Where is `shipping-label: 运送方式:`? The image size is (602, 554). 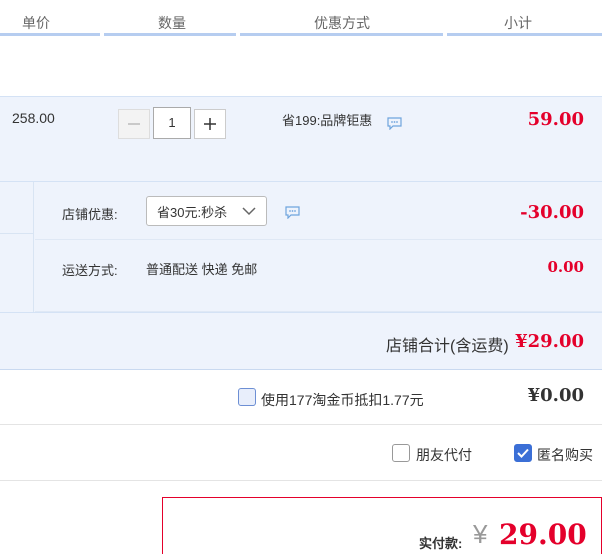
shipping-label: 运送方式: is located at coordinates (90, 270).